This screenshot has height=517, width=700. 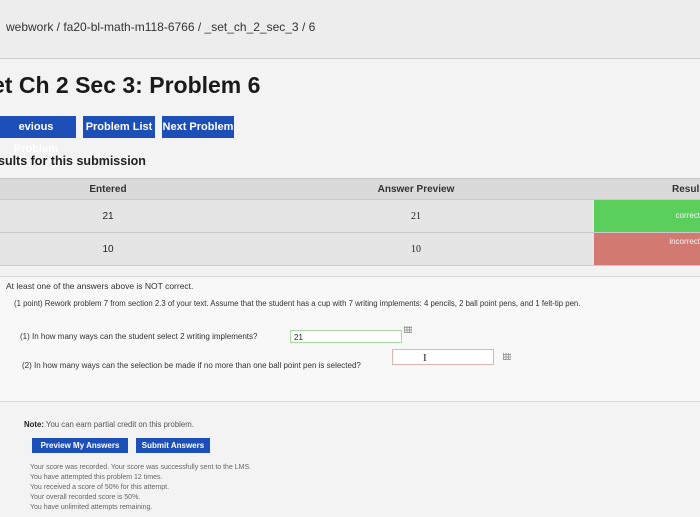 I want to click on answer-1-input: 21, so click(x=346, y=336).